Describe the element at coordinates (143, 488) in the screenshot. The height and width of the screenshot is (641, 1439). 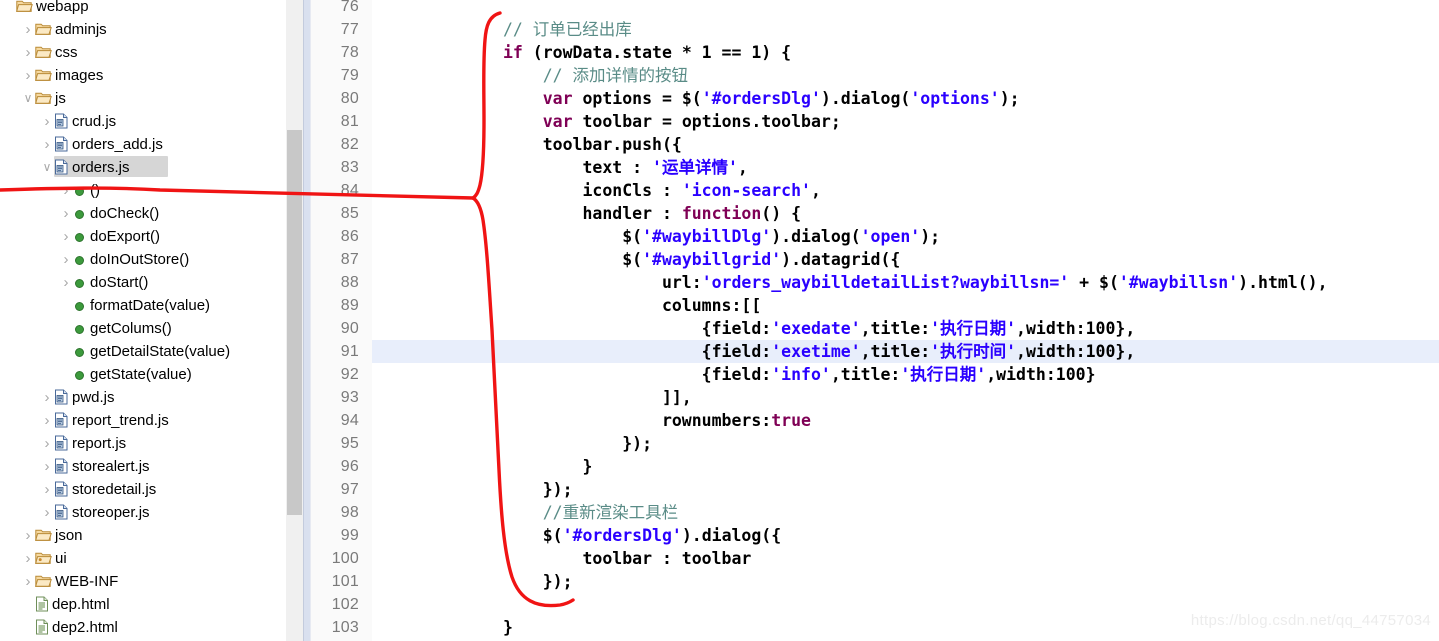
I see `tree-item: › storedetail.js` at that location.